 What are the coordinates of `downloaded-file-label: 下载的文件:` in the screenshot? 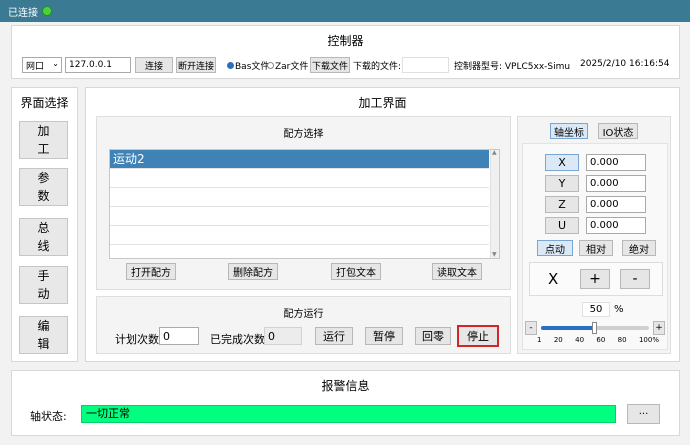 It's located at (377, 67).